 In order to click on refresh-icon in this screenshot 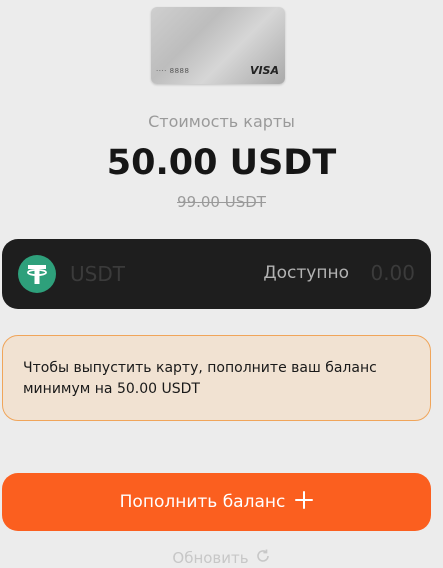, I will do `click(263, 558)`.